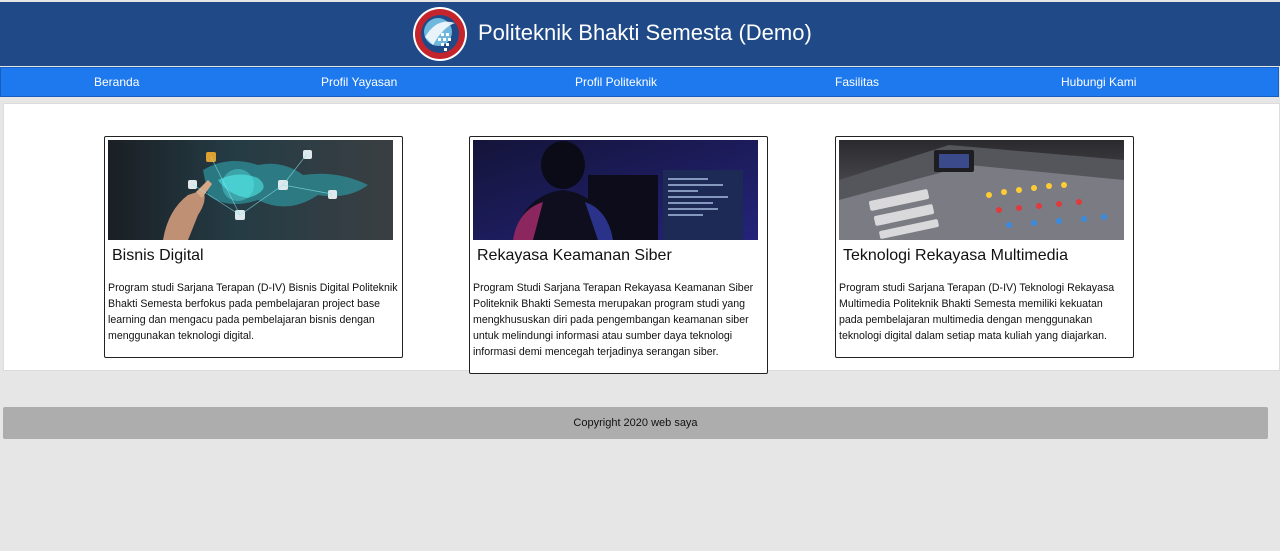  I want to click on nav-item-hubungi-kami: Hubungi Kami, so click(1098, 82).